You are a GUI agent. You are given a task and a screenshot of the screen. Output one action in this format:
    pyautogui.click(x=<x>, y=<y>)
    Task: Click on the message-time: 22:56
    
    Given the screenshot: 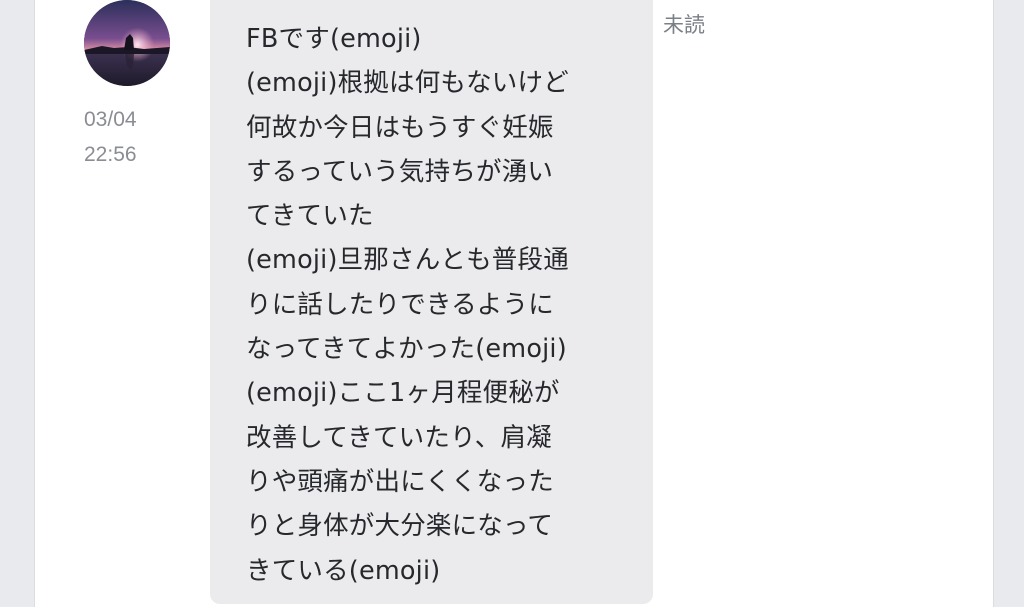 What is the action you would take?
    pyautogui.click(x=110, y=154)
    